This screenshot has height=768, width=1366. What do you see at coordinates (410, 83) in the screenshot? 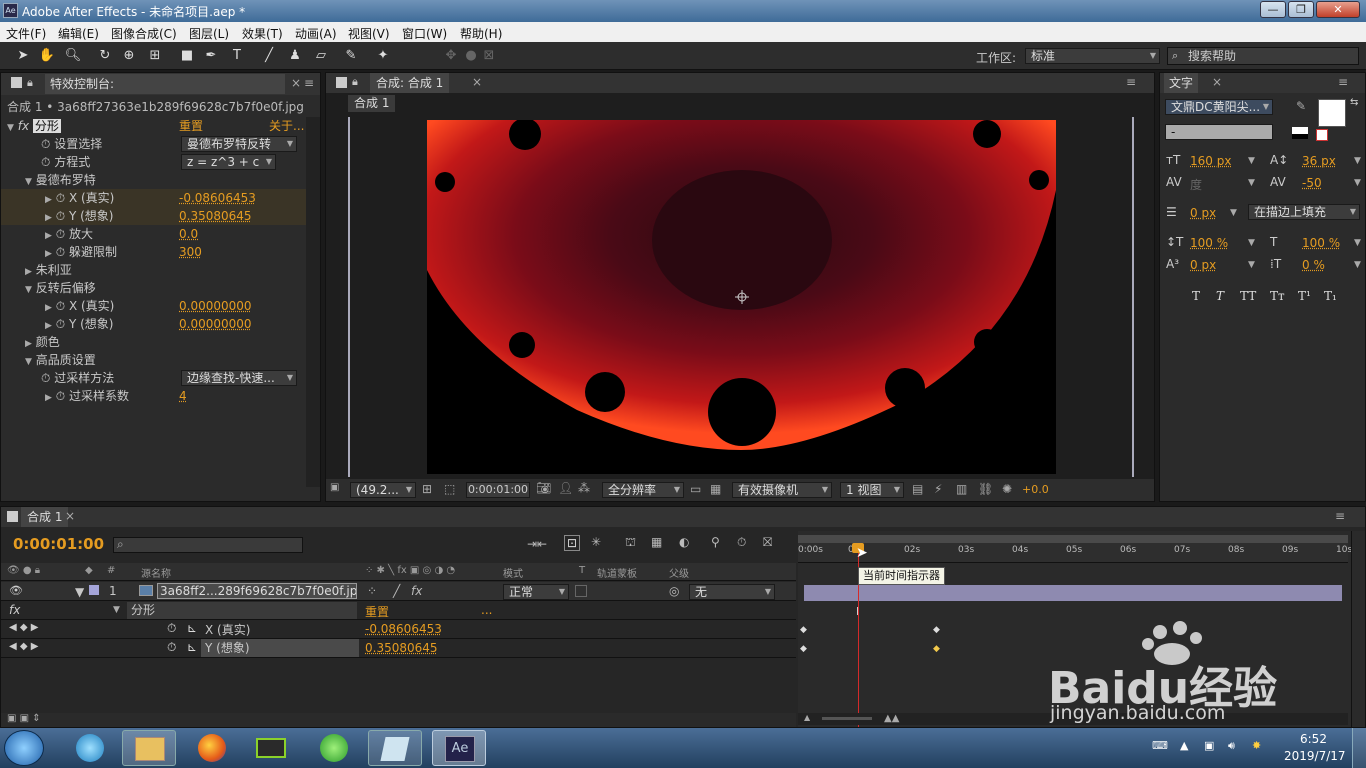
I see `tab-composition: 合成: 合成 1` at bounding box center [410, 83].